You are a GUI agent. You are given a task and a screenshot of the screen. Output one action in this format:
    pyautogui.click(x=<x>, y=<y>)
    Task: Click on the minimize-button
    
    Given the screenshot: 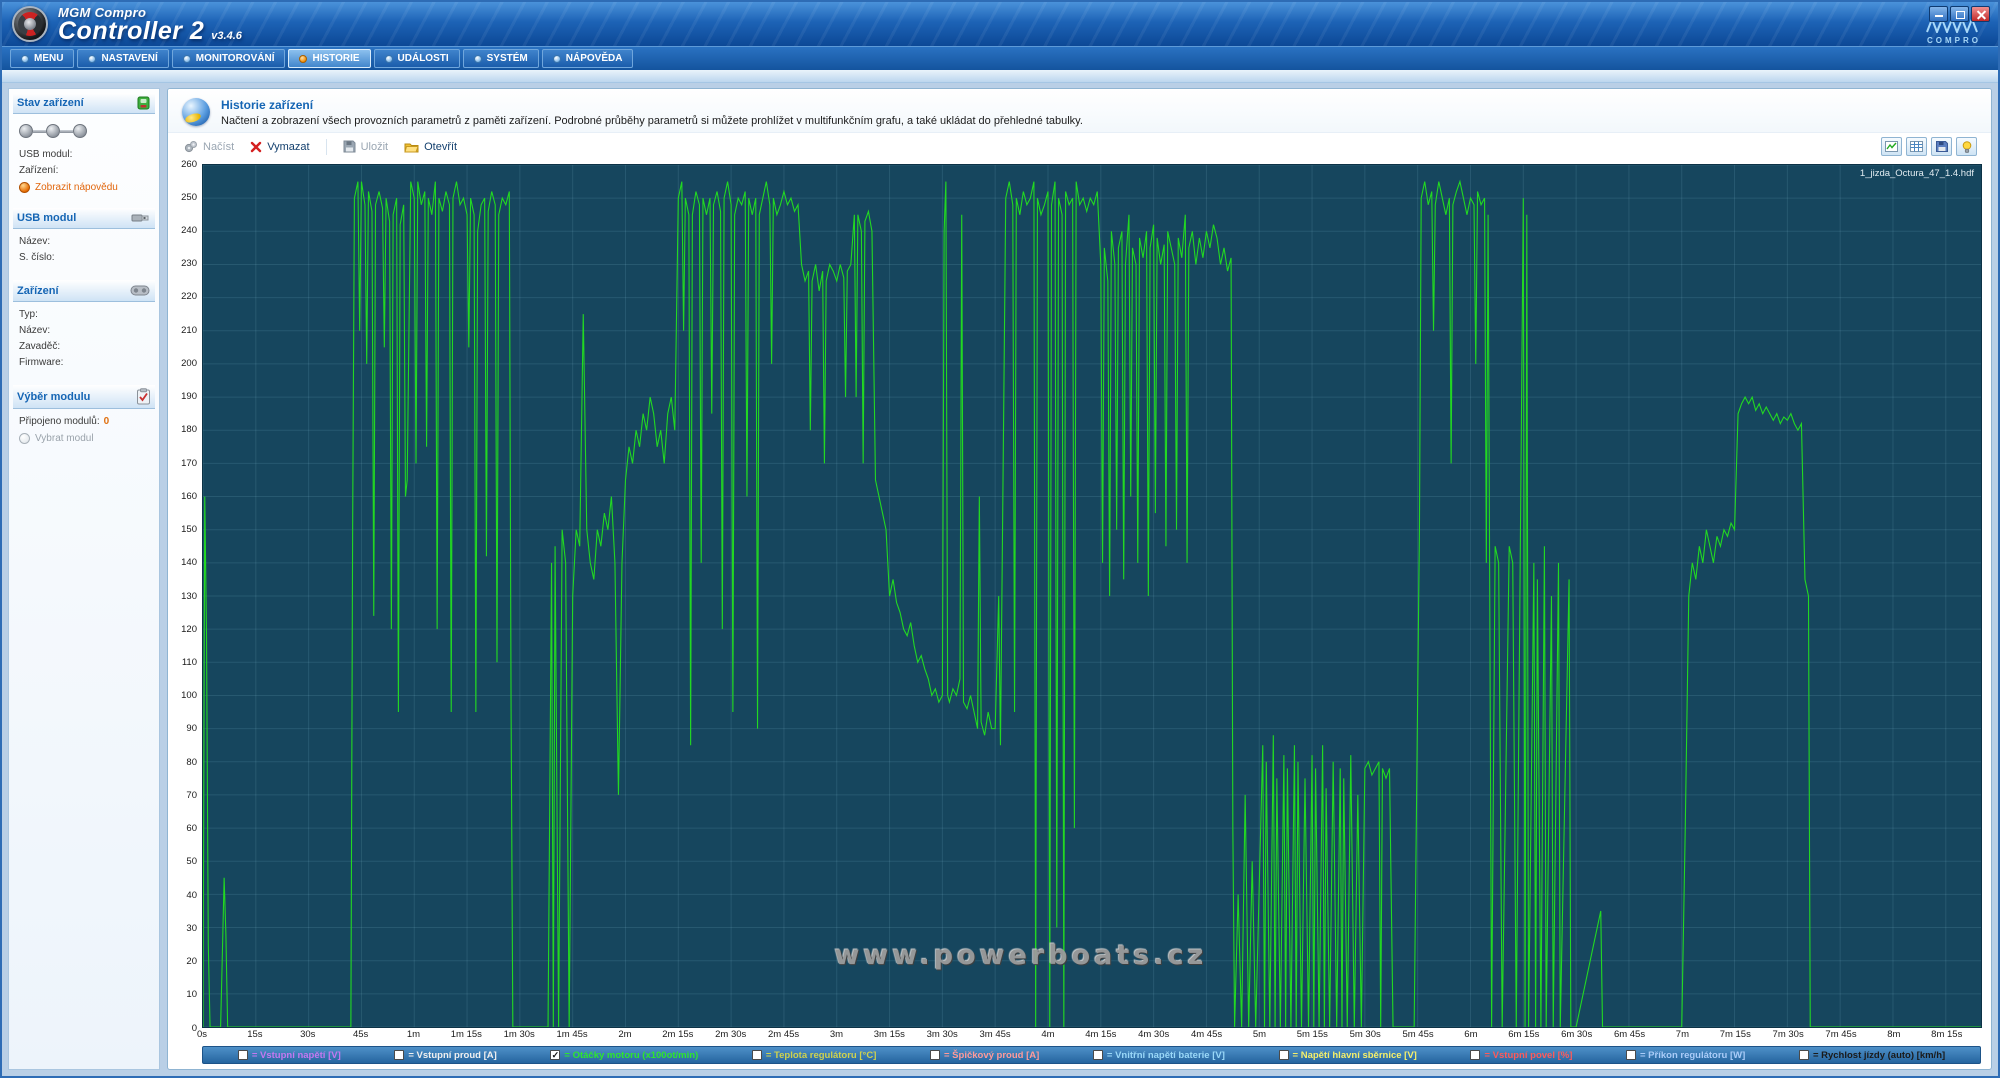 What is the action you would take?
    pyautogui.click(x=1938, y=14)
    